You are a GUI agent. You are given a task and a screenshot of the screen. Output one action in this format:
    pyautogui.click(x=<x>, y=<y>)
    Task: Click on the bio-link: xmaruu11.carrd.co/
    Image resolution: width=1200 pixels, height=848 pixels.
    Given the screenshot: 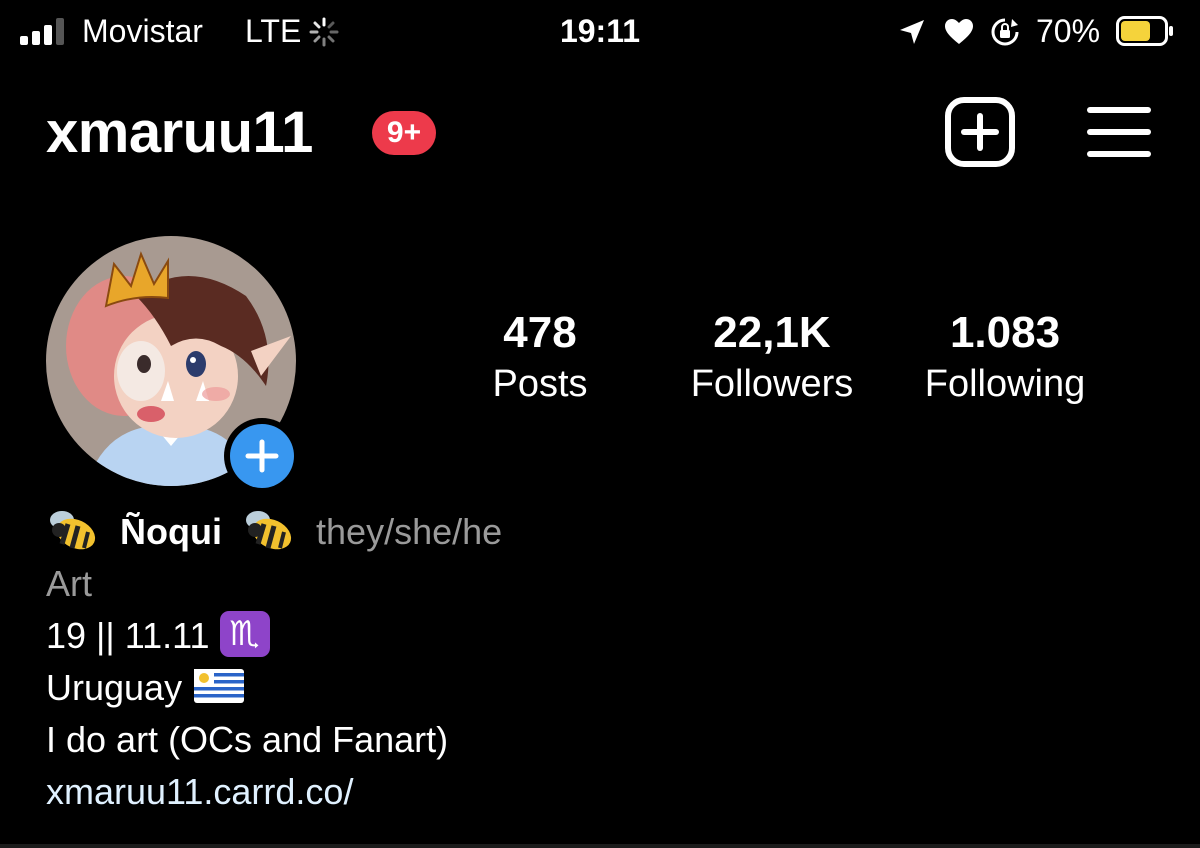 What is the action you would take?
    pyautogui.click(x=596, y=792)
    